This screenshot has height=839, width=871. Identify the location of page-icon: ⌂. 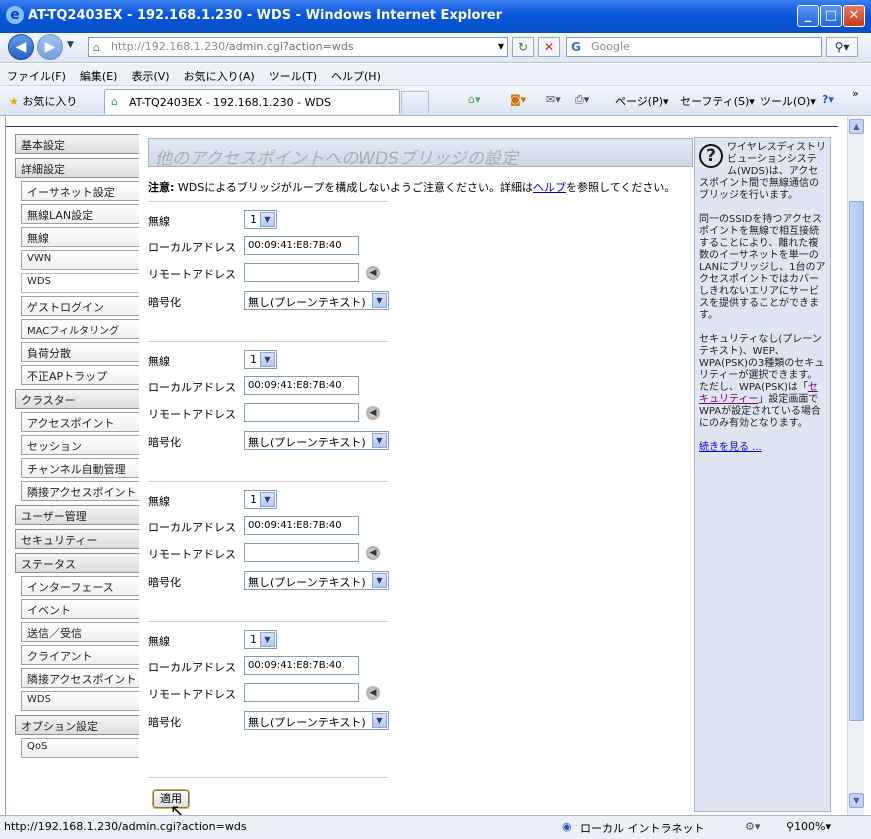
(96, 47).